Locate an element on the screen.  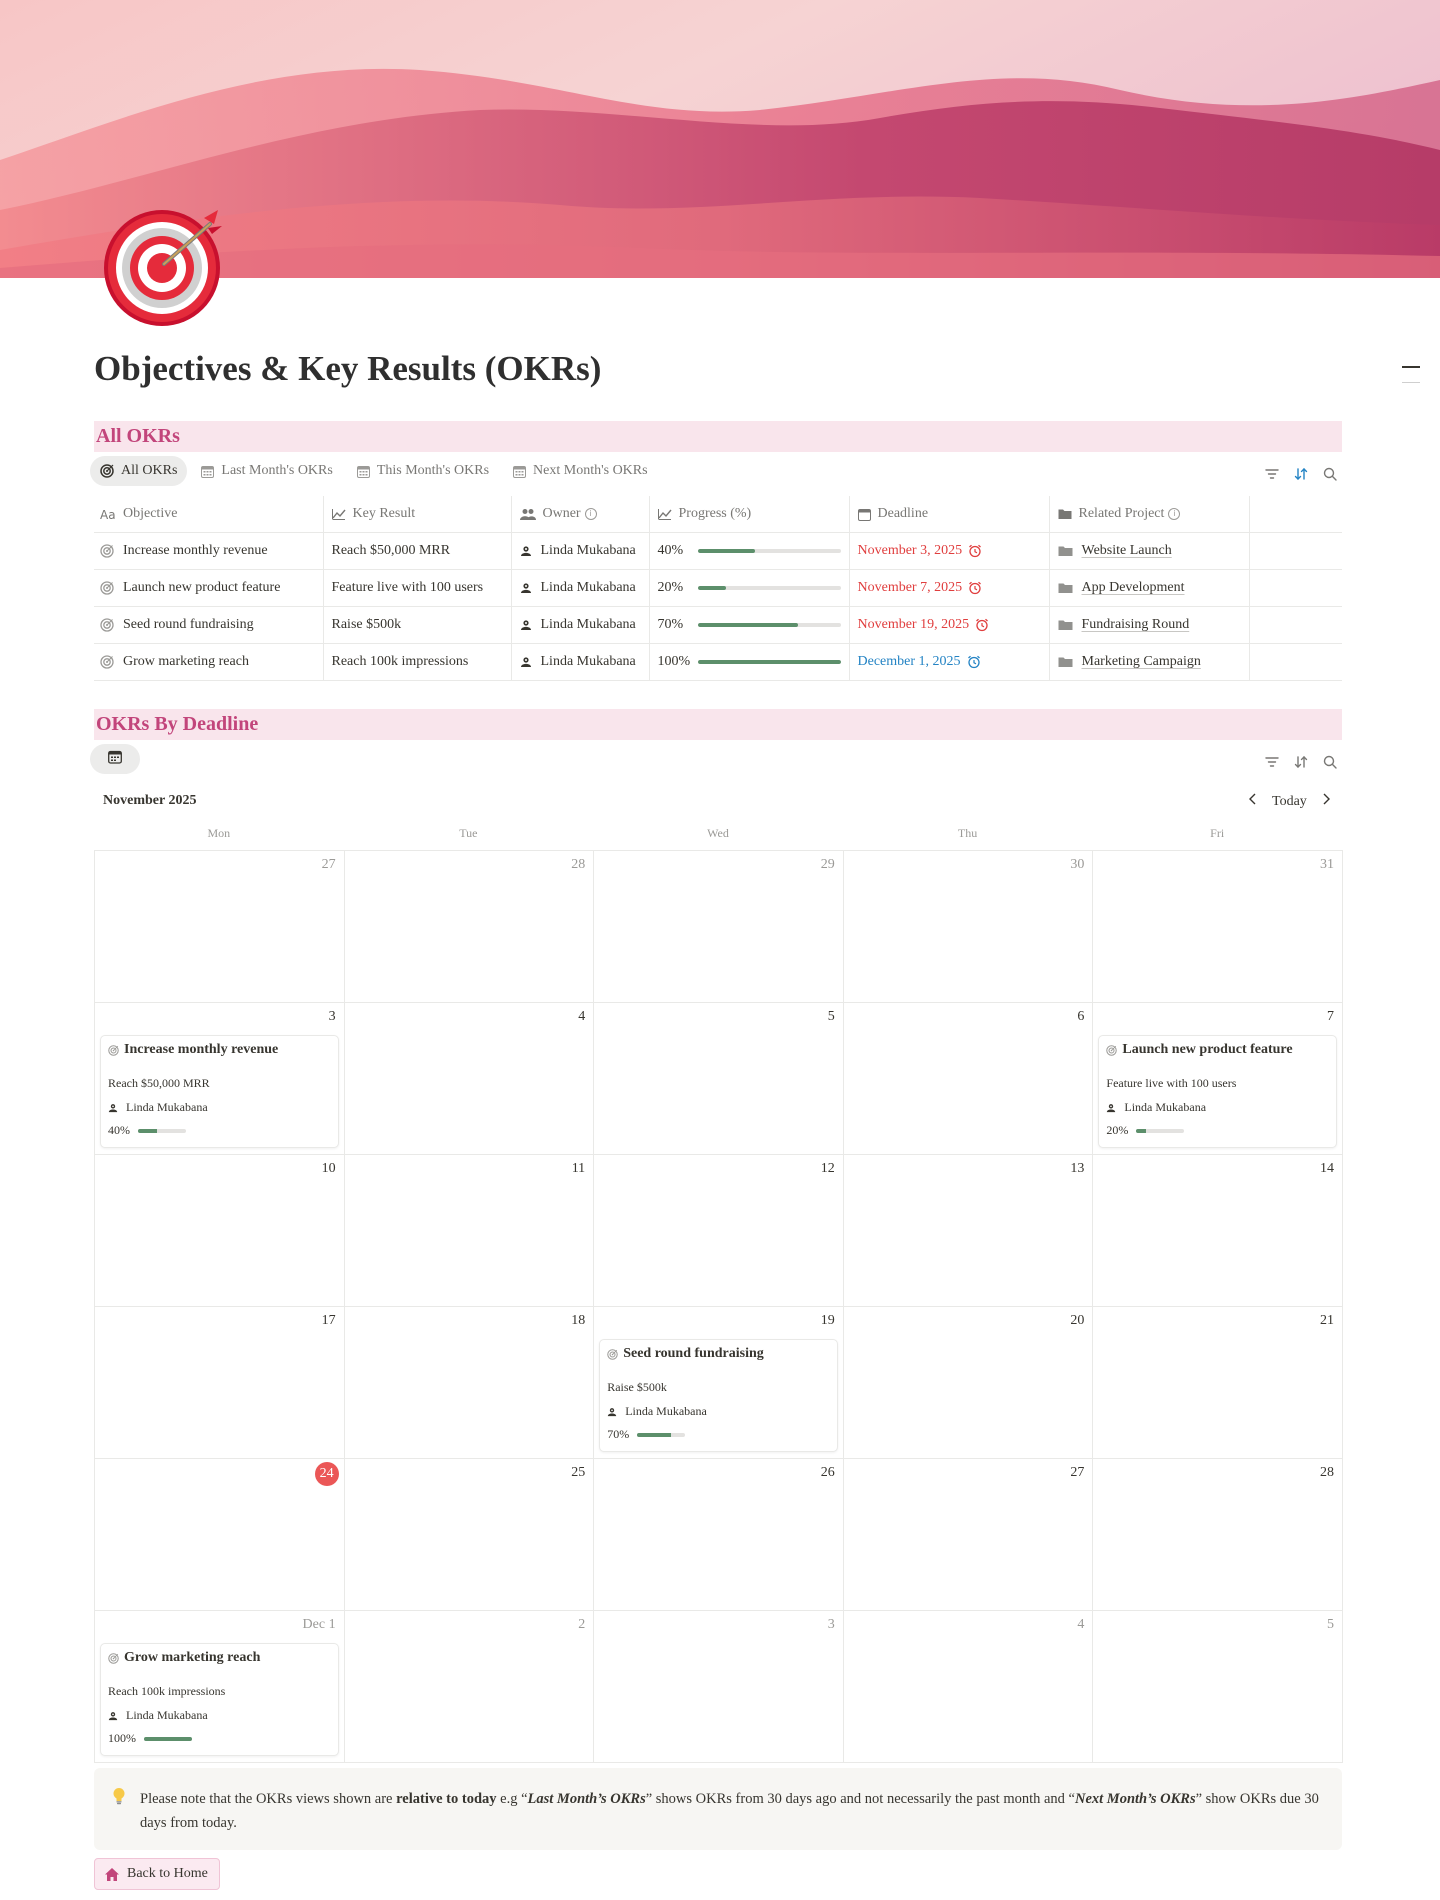
related-project-cell: Website Launch is located at coordinates (1149, 551).